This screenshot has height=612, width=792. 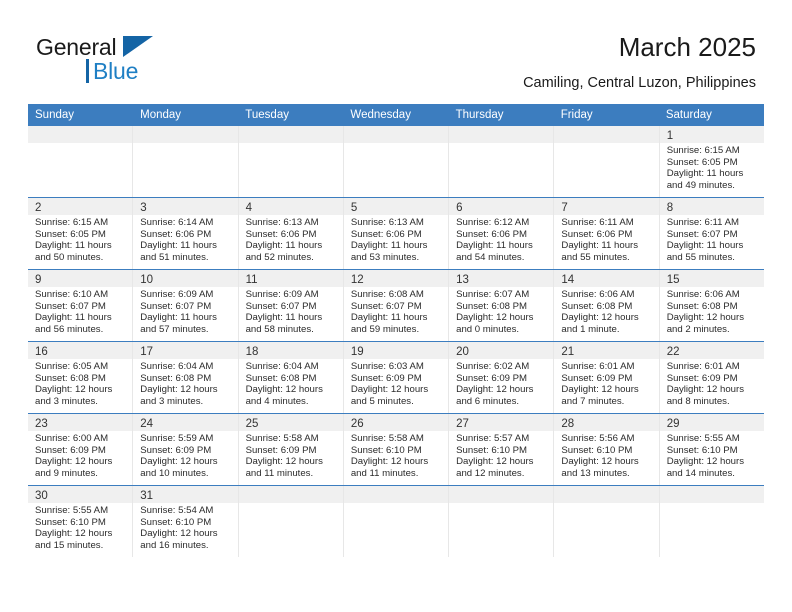 I want to click on day-number-band: 1, so click(x=711, y=134).